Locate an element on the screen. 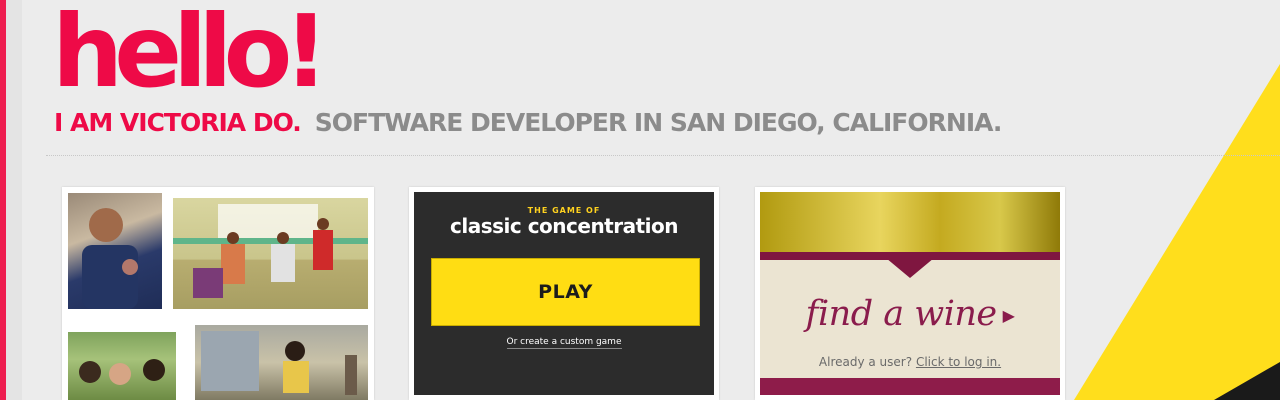  celebrant-head is located at coordinates (295, 351).